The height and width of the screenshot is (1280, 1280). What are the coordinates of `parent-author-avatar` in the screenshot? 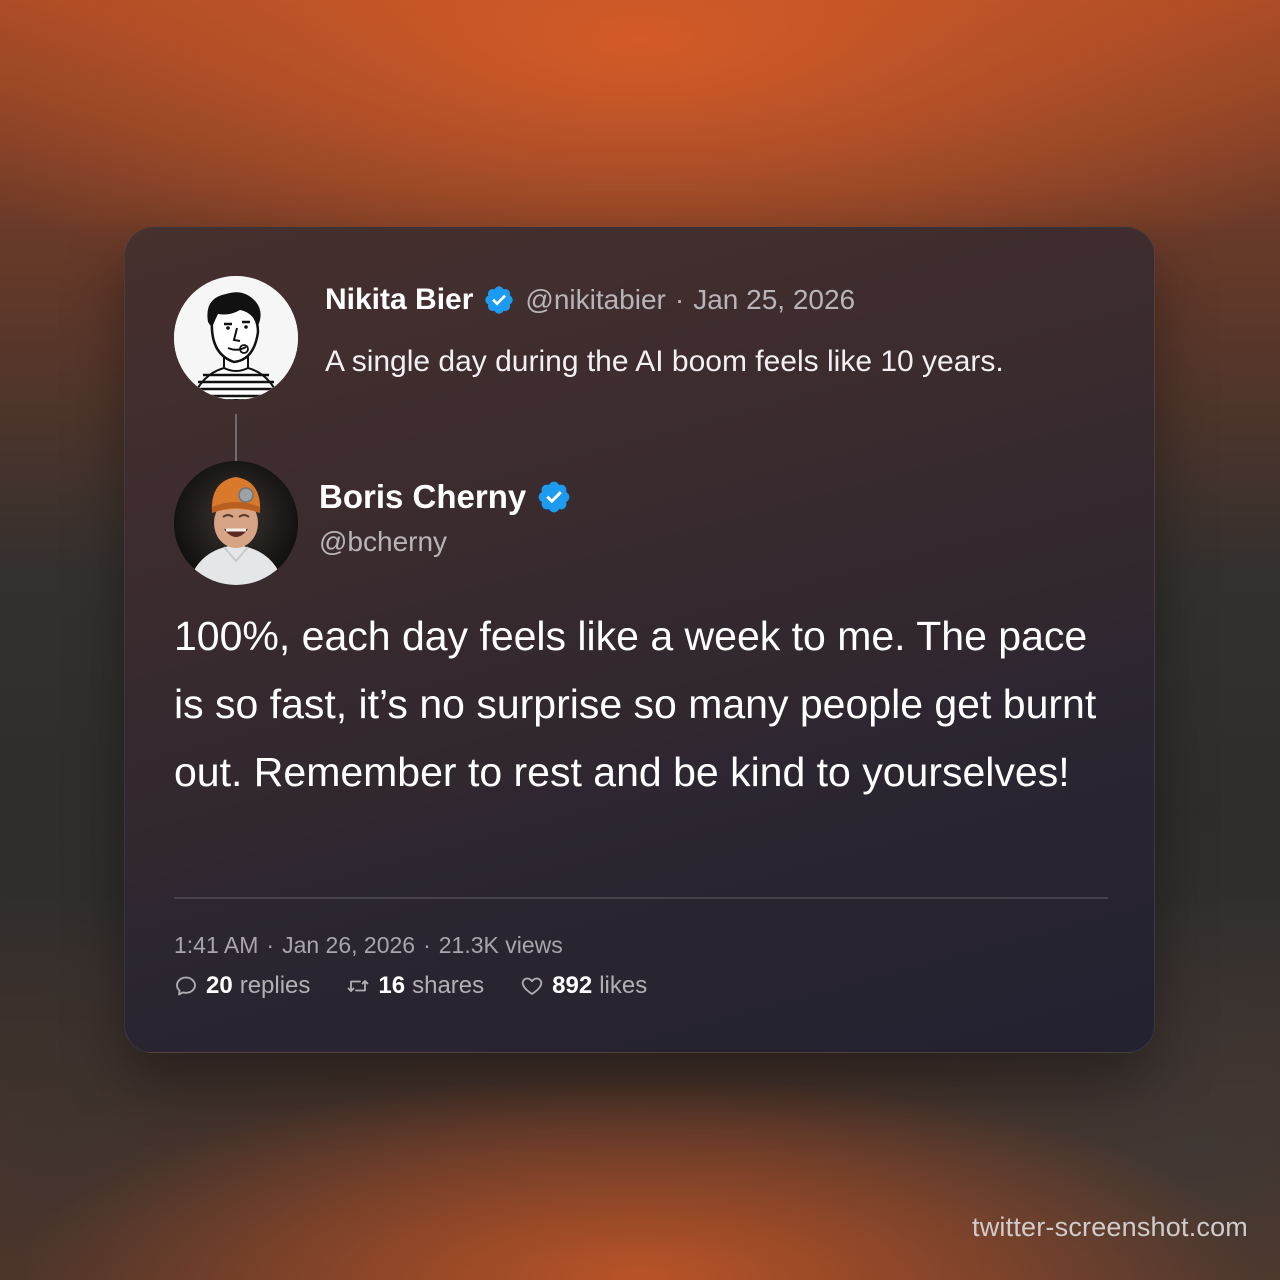 It's located at (236, 338).